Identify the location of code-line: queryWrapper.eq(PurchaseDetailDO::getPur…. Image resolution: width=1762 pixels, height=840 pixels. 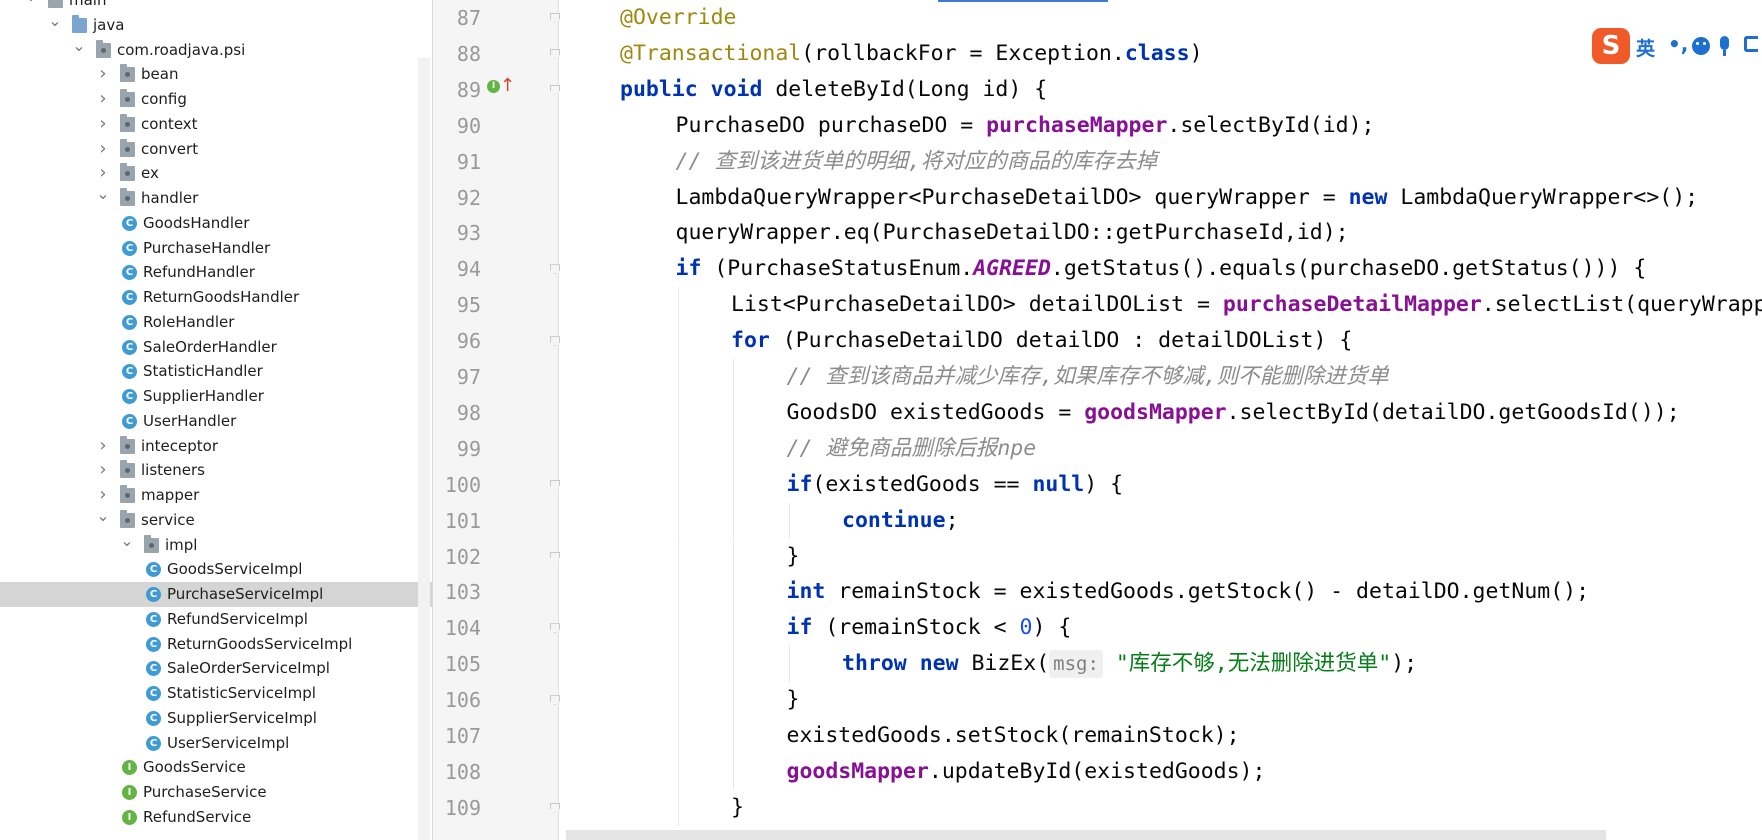
(1012, 233).